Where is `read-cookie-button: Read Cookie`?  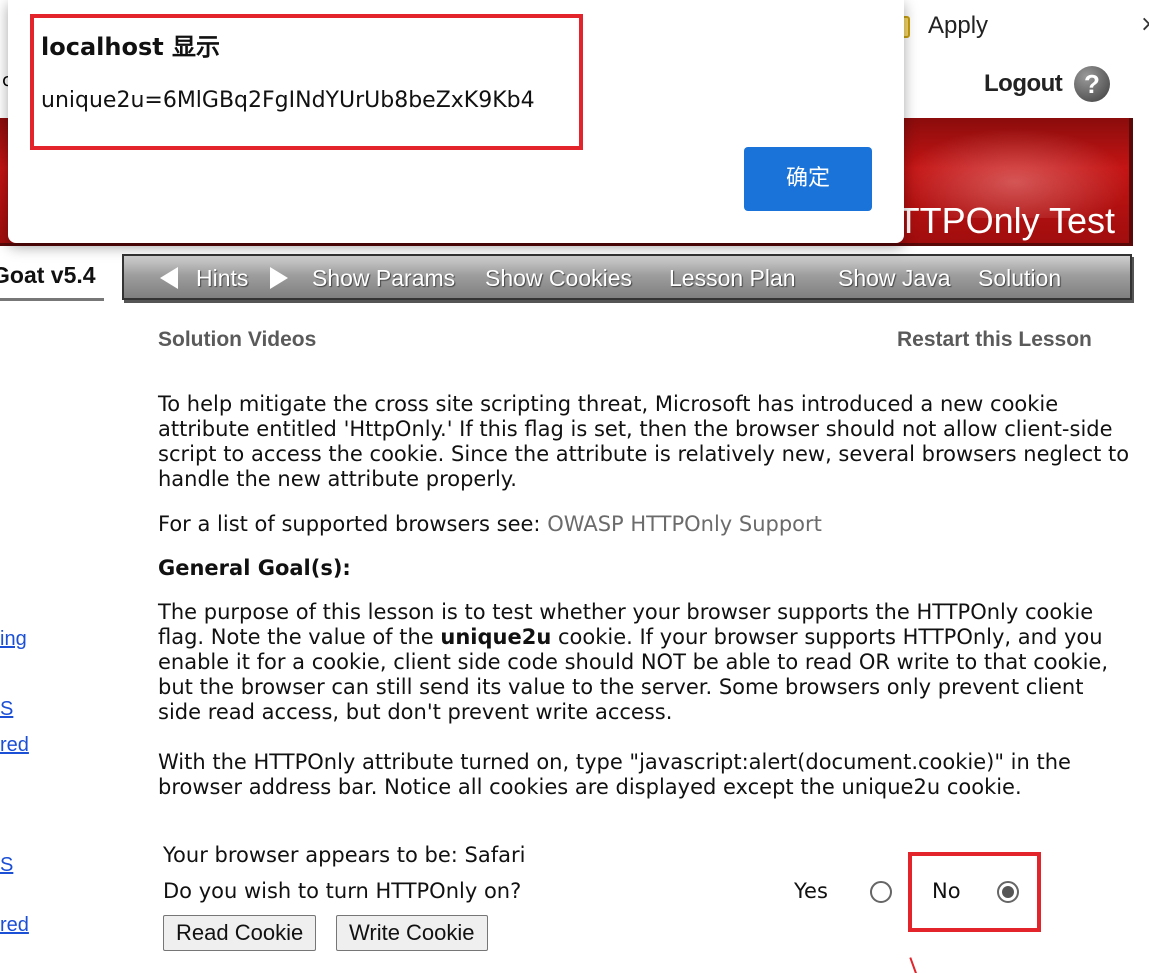
read-cookie-button: Read Cookie is located at coordinates (240, 933).